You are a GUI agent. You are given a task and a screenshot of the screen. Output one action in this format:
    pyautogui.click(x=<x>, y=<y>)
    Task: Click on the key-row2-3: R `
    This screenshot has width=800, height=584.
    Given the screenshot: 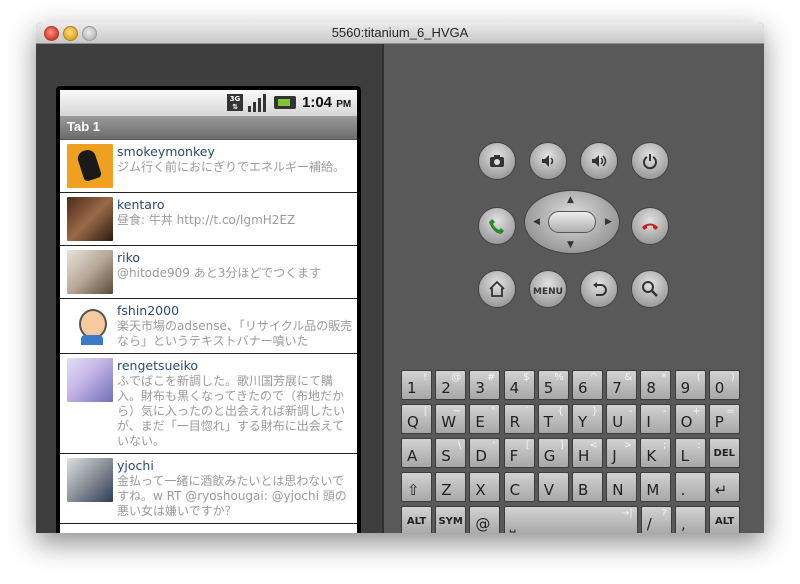 What is the action you would take?
    pyautogui.click(x=519, y=419)
    